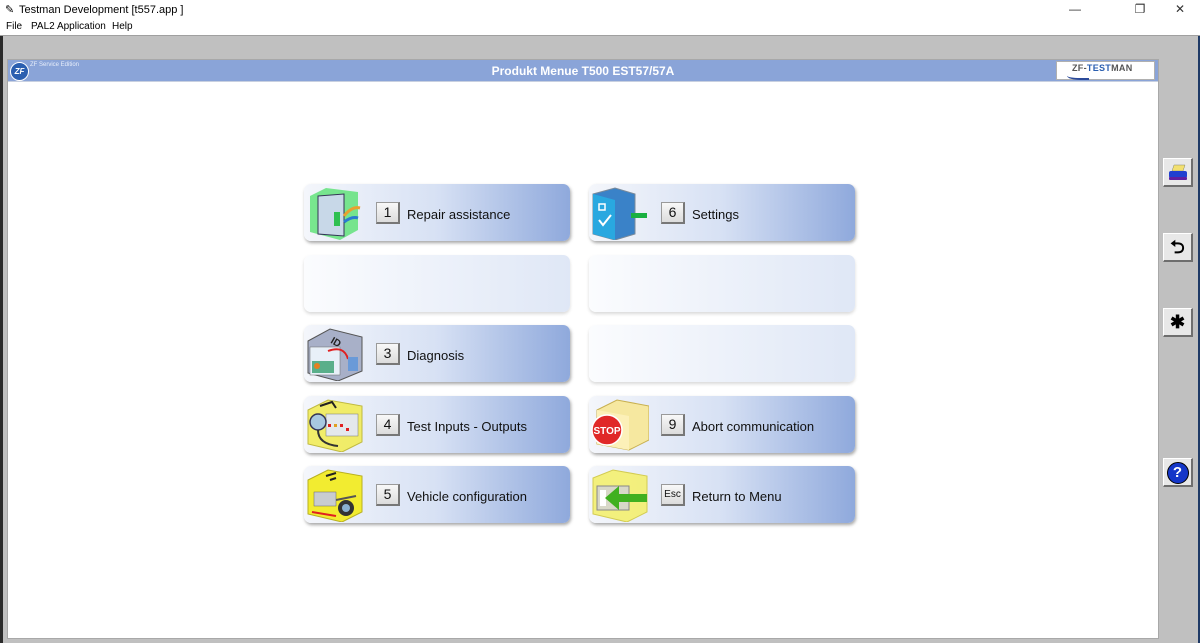  I want to click on asterisk-icon: ✱, so click(1177, 322).